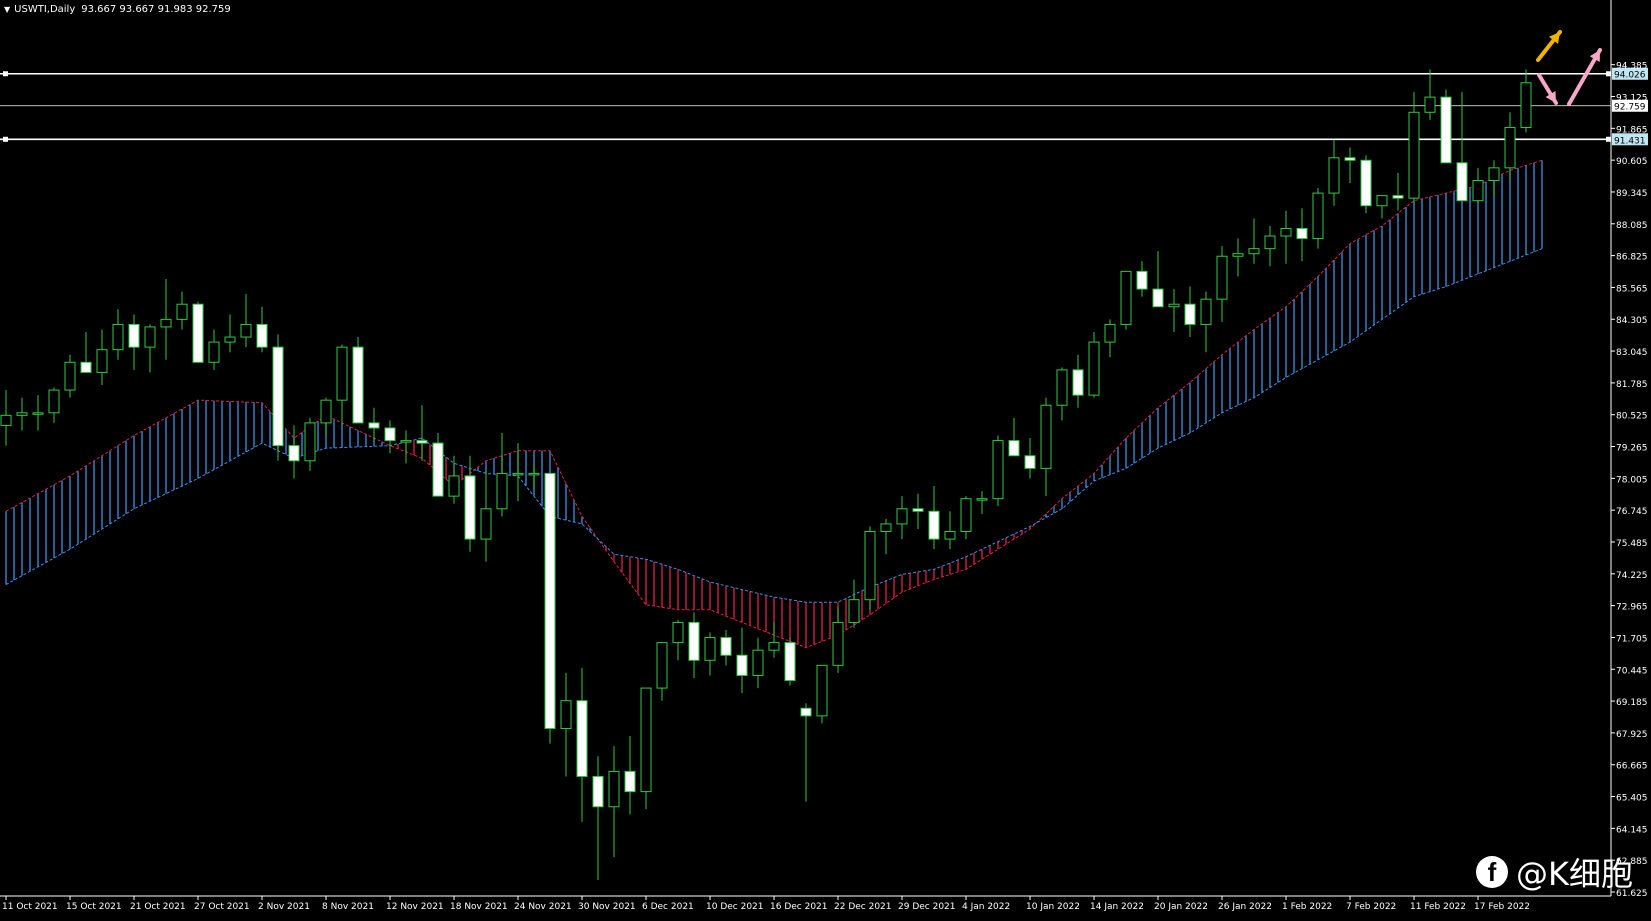  Describe the element at coordinates (1632, 353) in the screenshot. I see `price-tick-label: 83.045` at that location.